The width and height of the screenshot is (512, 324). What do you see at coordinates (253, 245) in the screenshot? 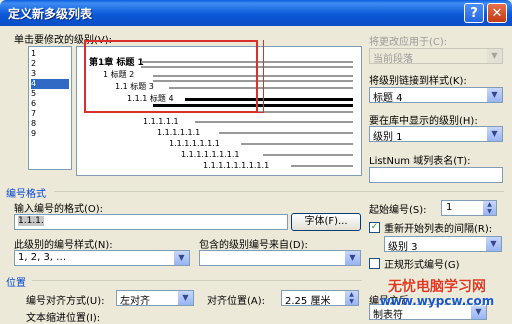
I see `include-level-label: 包含的级别编号来自(D):` at bounding box center [253, 245].